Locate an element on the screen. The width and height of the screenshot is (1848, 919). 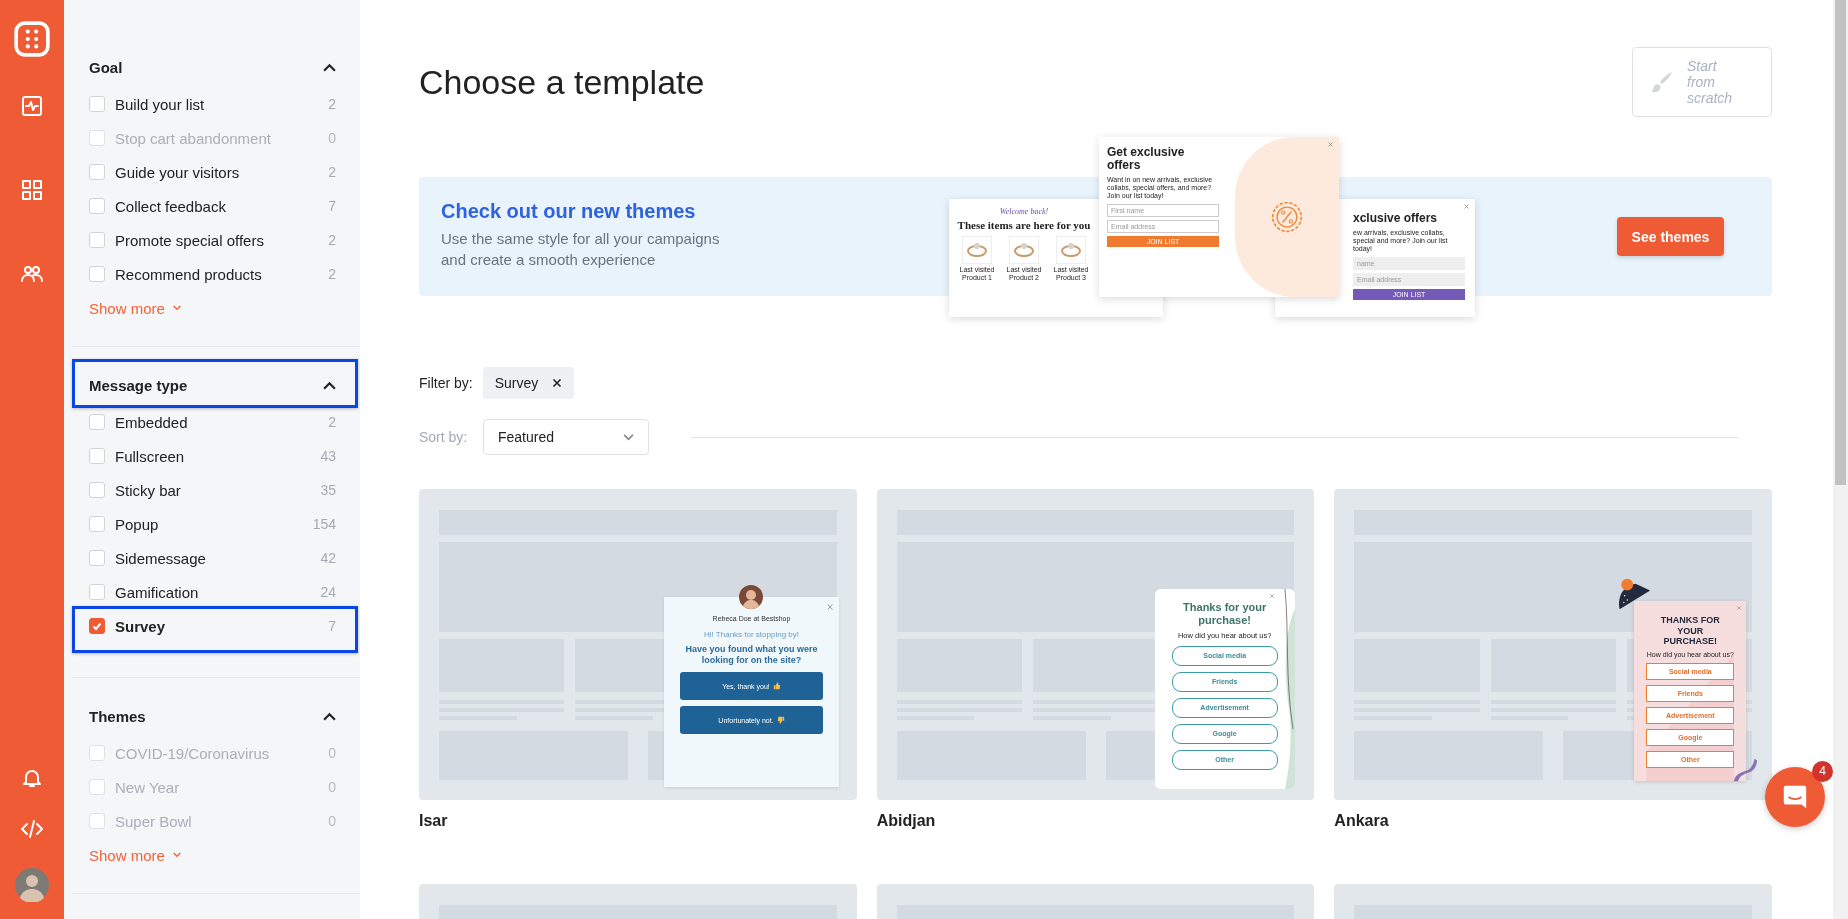
filter-label: Promote special offers is located at coordinates (222, 240).